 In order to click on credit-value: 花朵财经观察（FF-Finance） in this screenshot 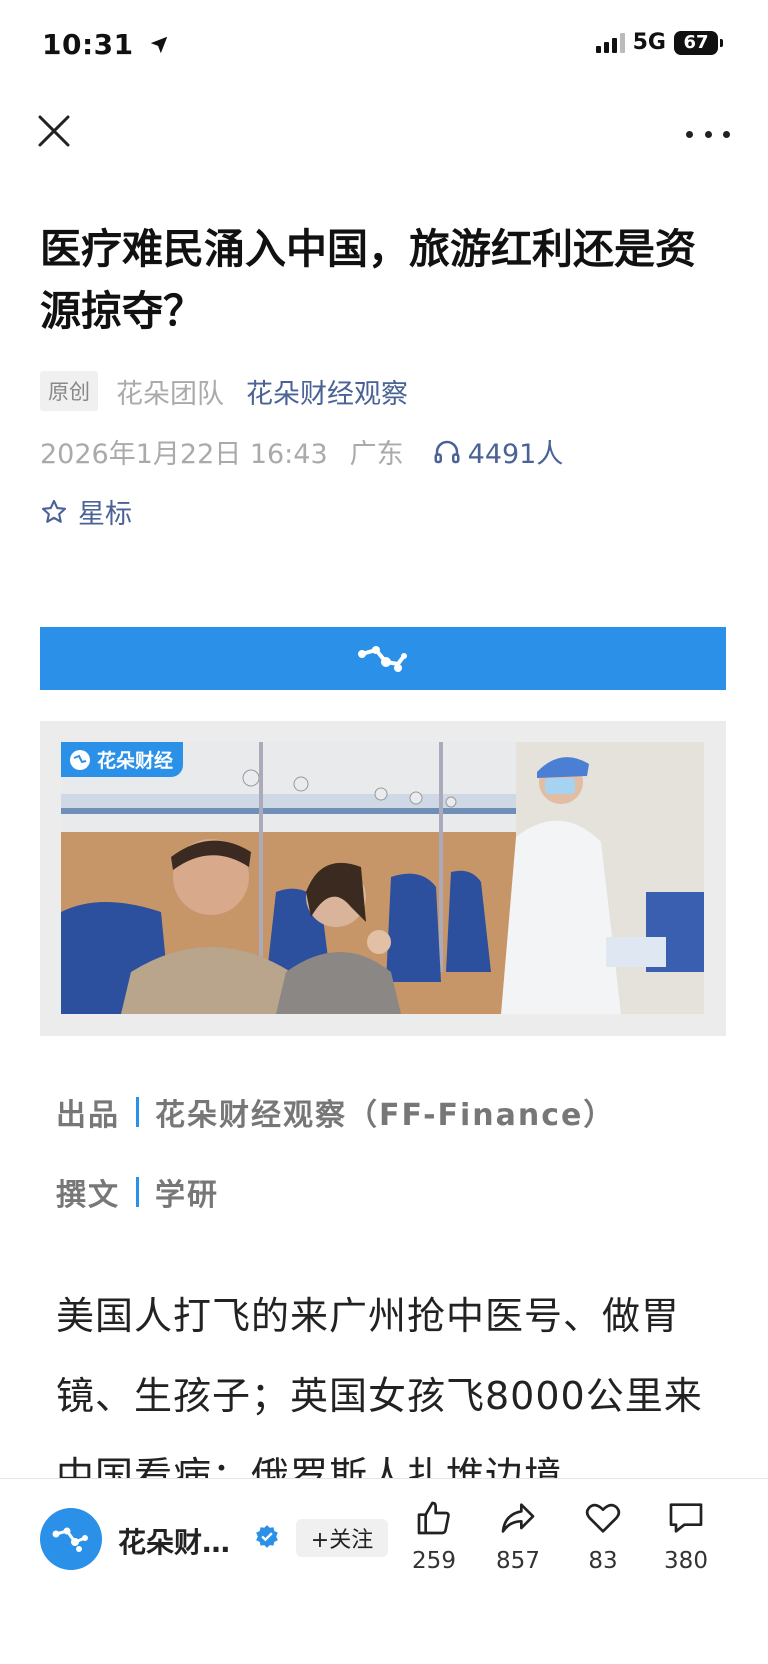, I will do `click(385, 1115)`.